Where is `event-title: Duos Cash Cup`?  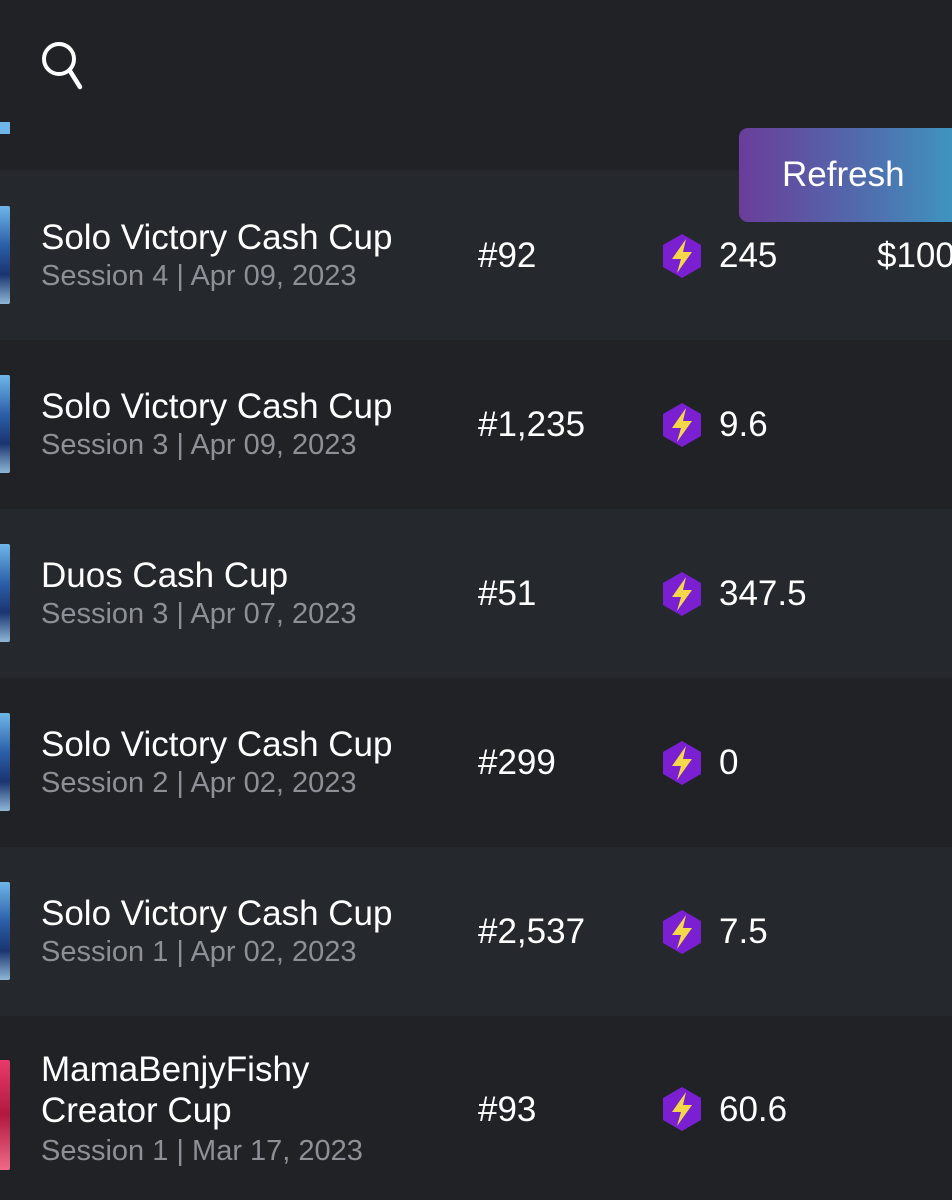 event-title: Duos Cash Cup is located at coordinates (165, 575).